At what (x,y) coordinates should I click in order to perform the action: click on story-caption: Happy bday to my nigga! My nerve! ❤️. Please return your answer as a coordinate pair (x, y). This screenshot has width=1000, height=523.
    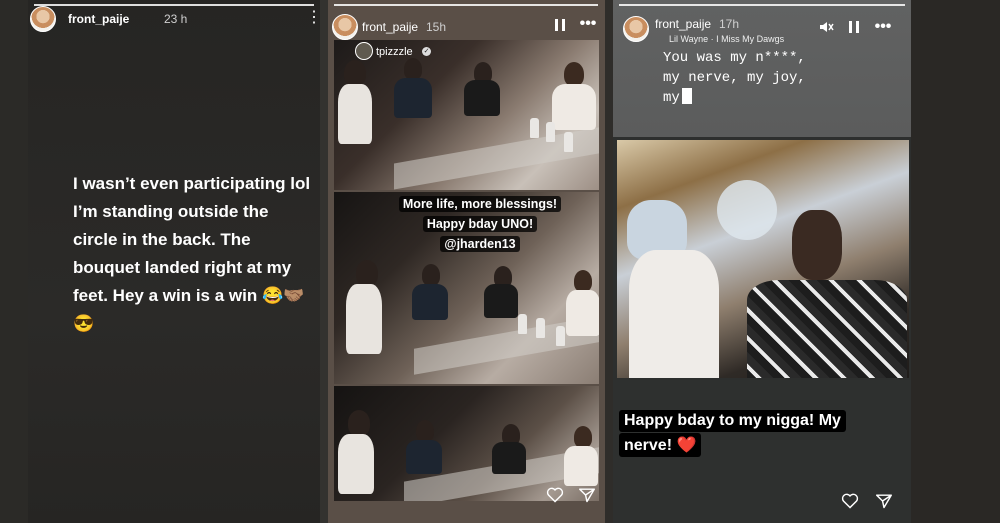
    Looking at the image, I should click on (732, 433).